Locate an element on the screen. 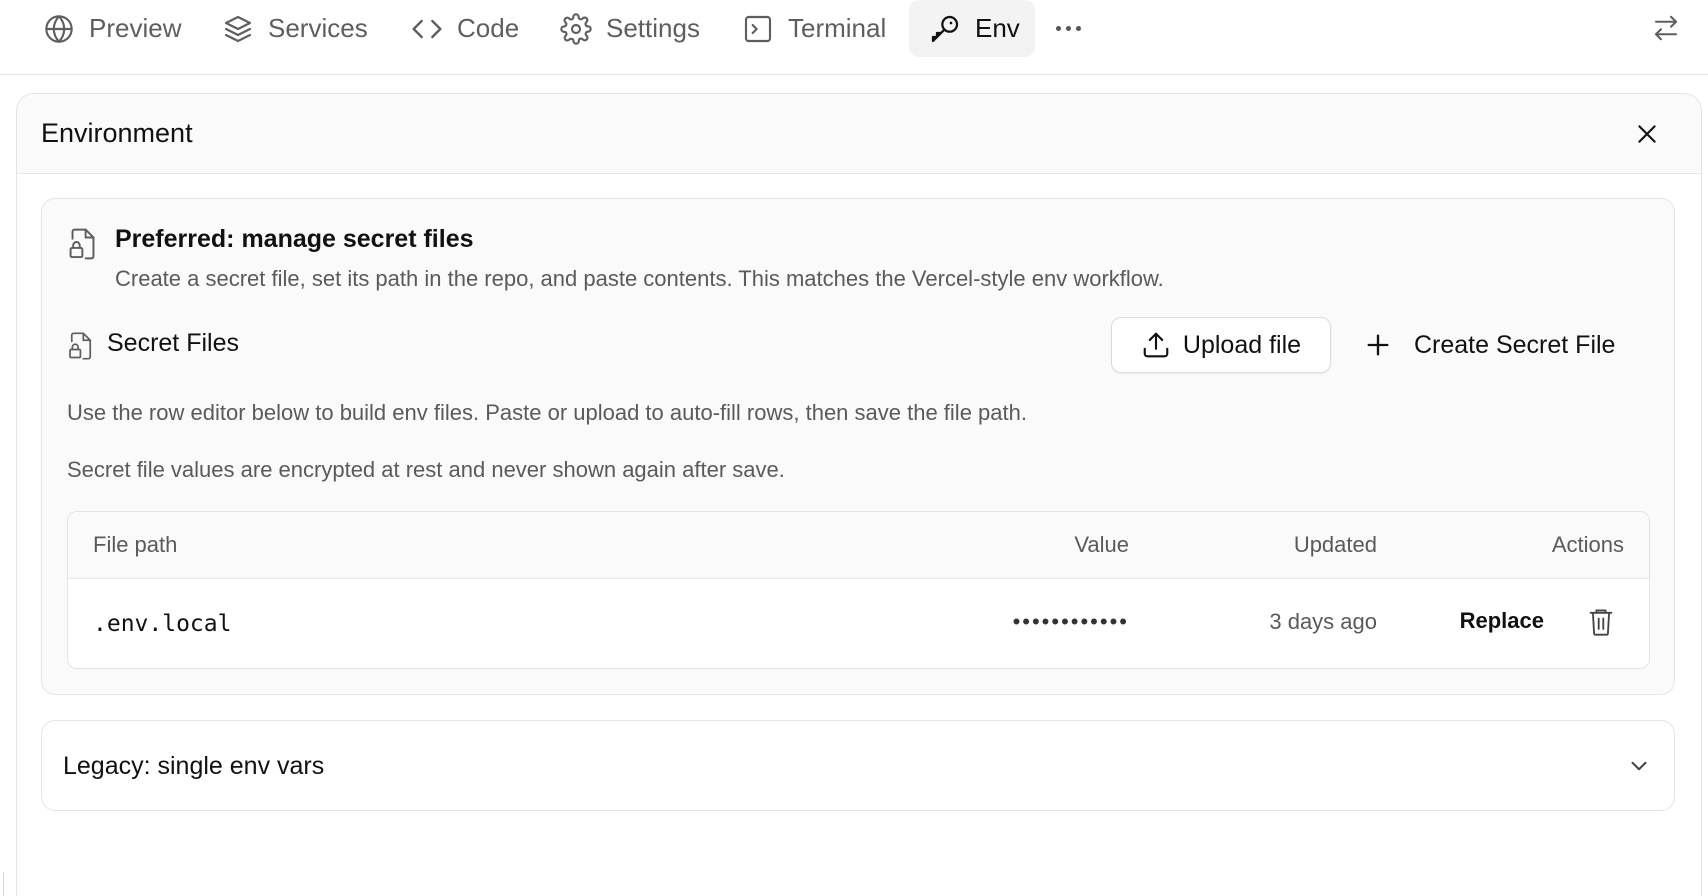 The width and height of the screenshot is (1708, 896). plus-icon is located at coordinates (1378, 345).